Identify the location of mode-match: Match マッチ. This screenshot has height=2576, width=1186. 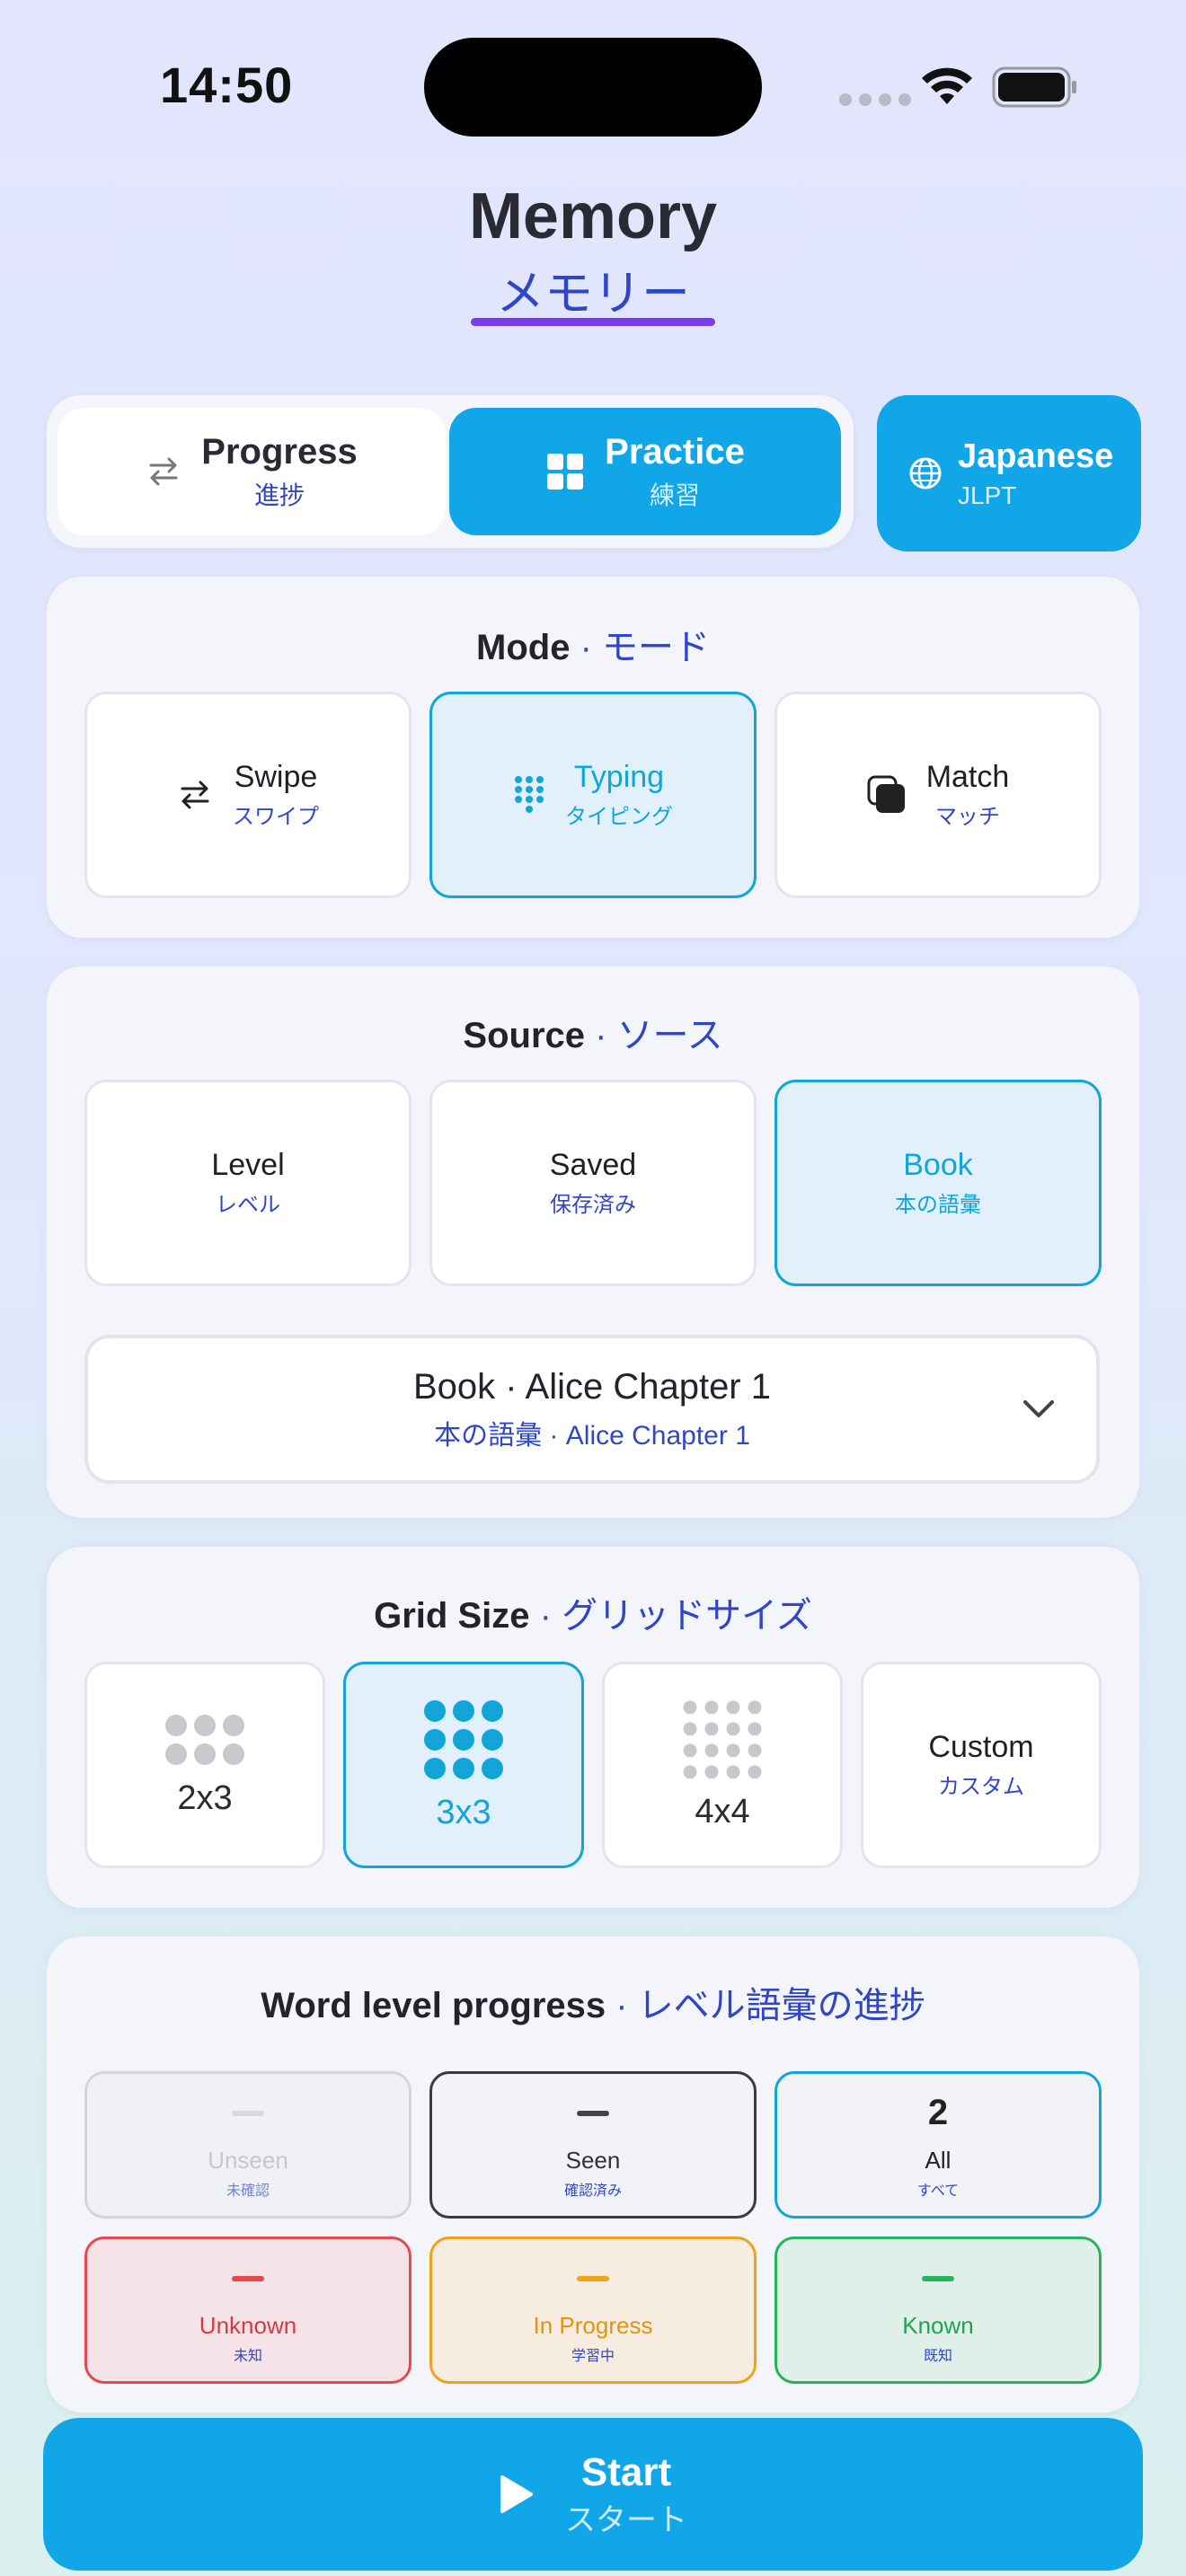
(938, 795).